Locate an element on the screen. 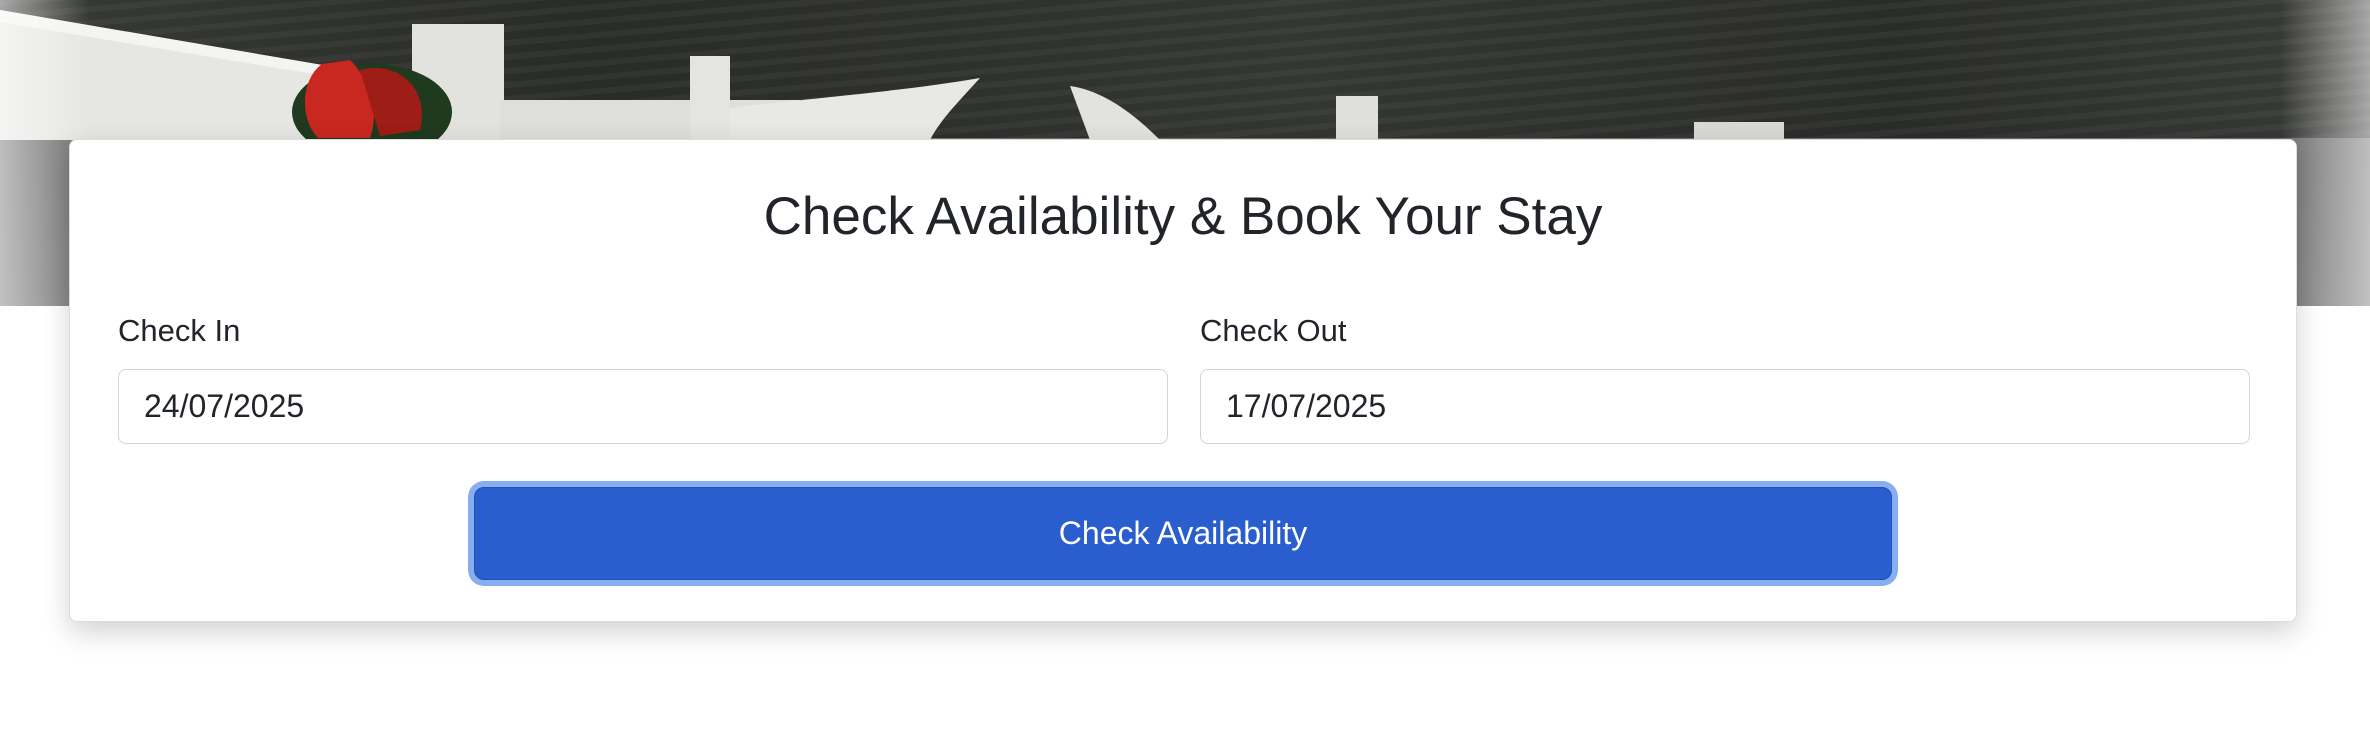 This screenshot has height=748, width=2370. check-out-label: Check Out is located at coordinates (1273, 330).